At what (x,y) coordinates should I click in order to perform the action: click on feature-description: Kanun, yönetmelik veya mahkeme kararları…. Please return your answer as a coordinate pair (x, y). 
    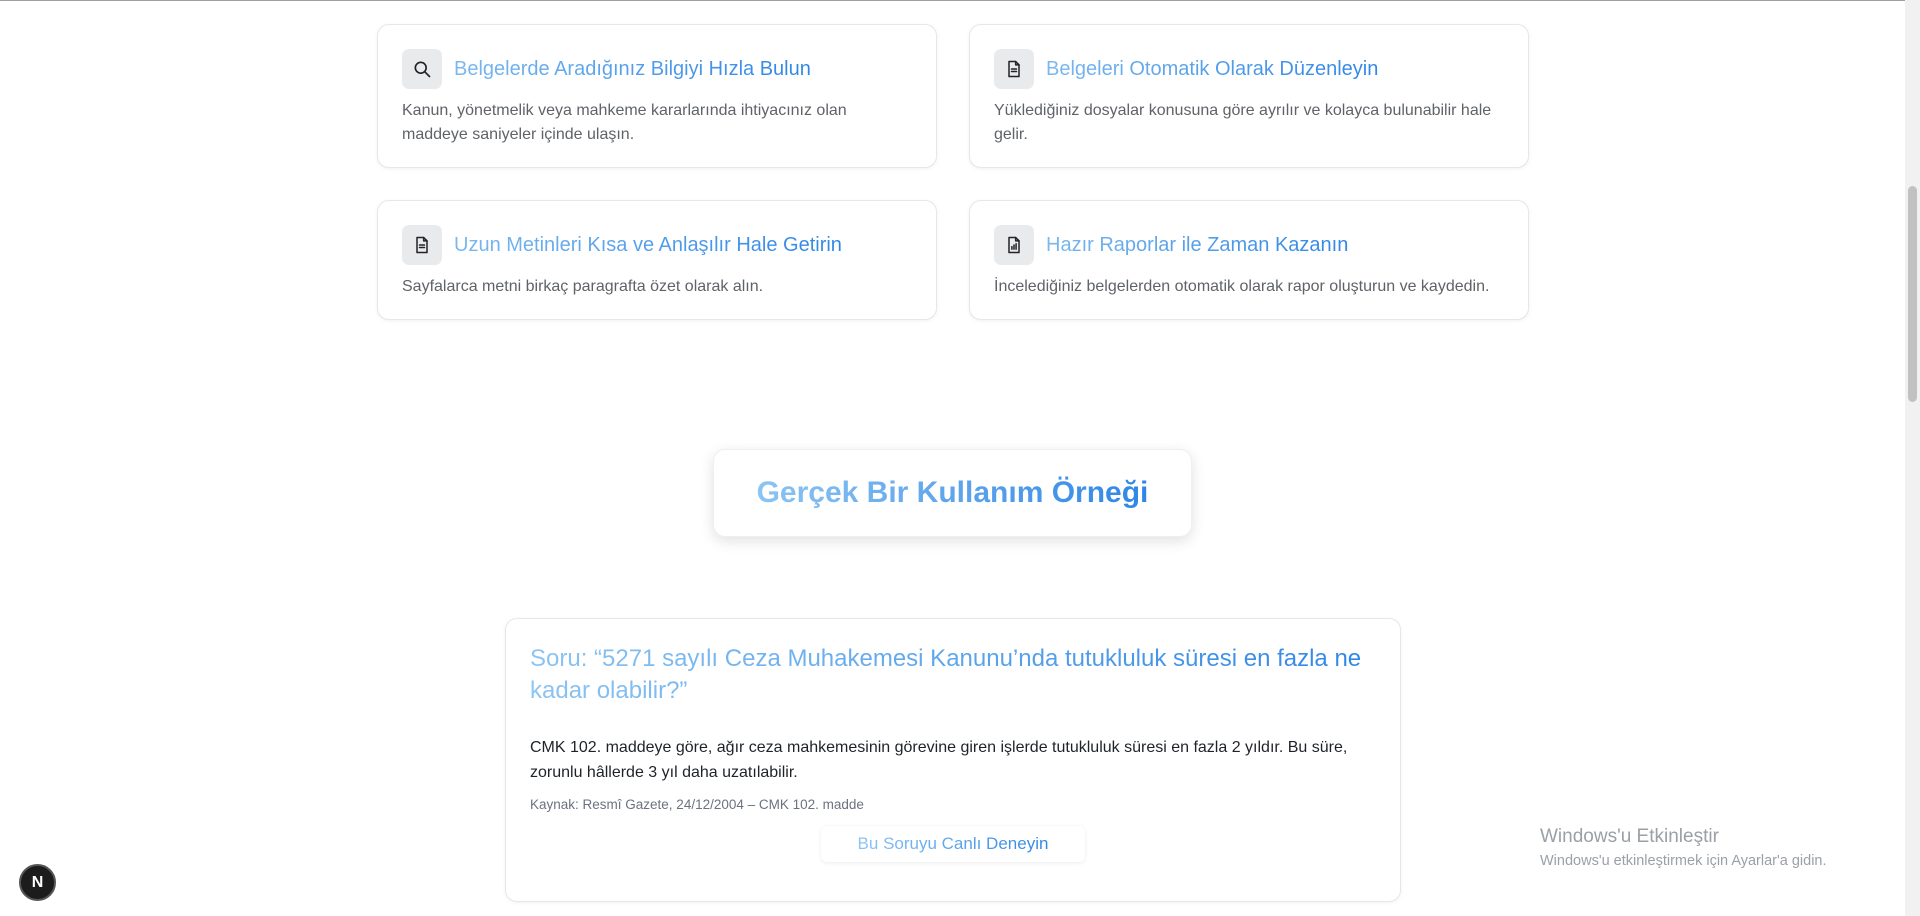
    Looking at the image, I should click on (624, 122).